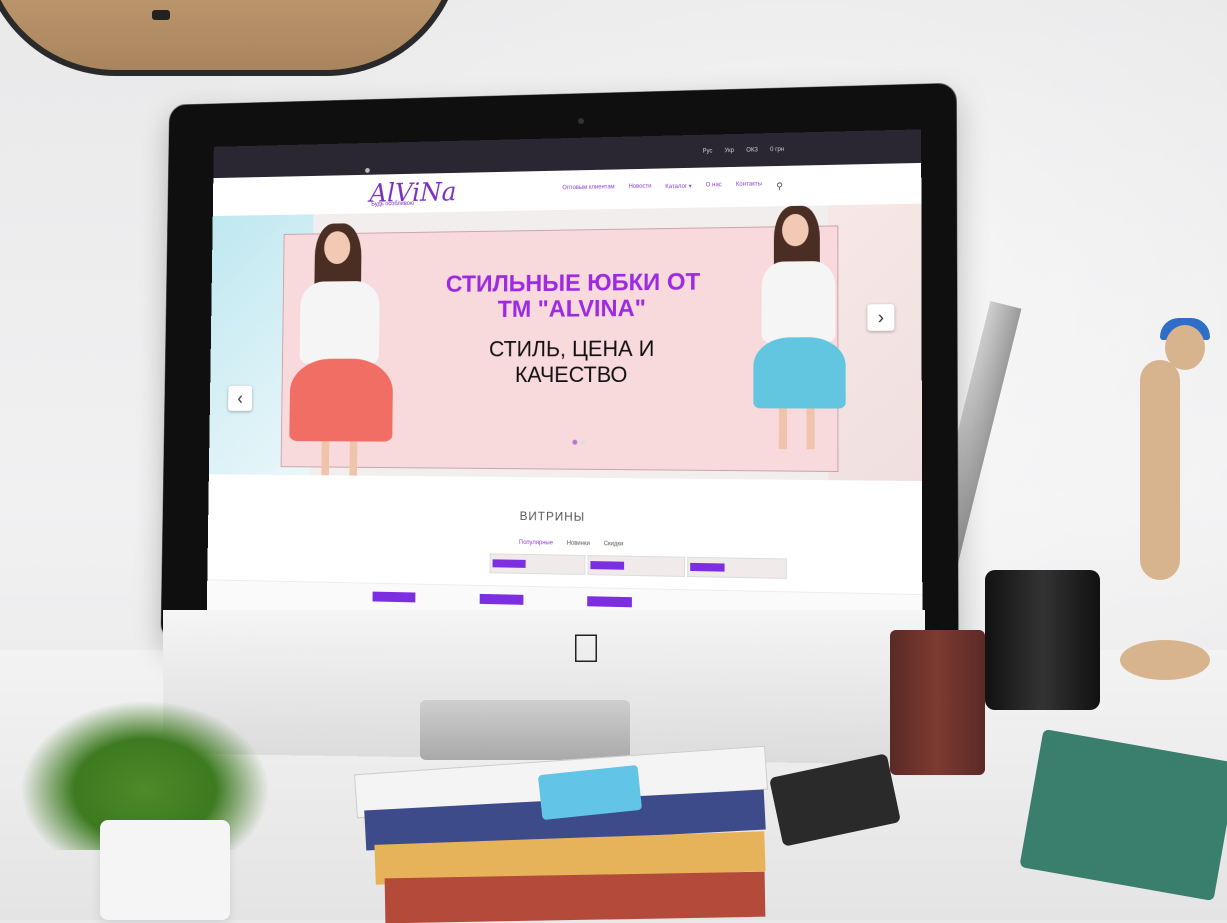 Image resolution: width=1227 pixels, height=923 pixels. I want to click on imac-stand, so click(525, 730).